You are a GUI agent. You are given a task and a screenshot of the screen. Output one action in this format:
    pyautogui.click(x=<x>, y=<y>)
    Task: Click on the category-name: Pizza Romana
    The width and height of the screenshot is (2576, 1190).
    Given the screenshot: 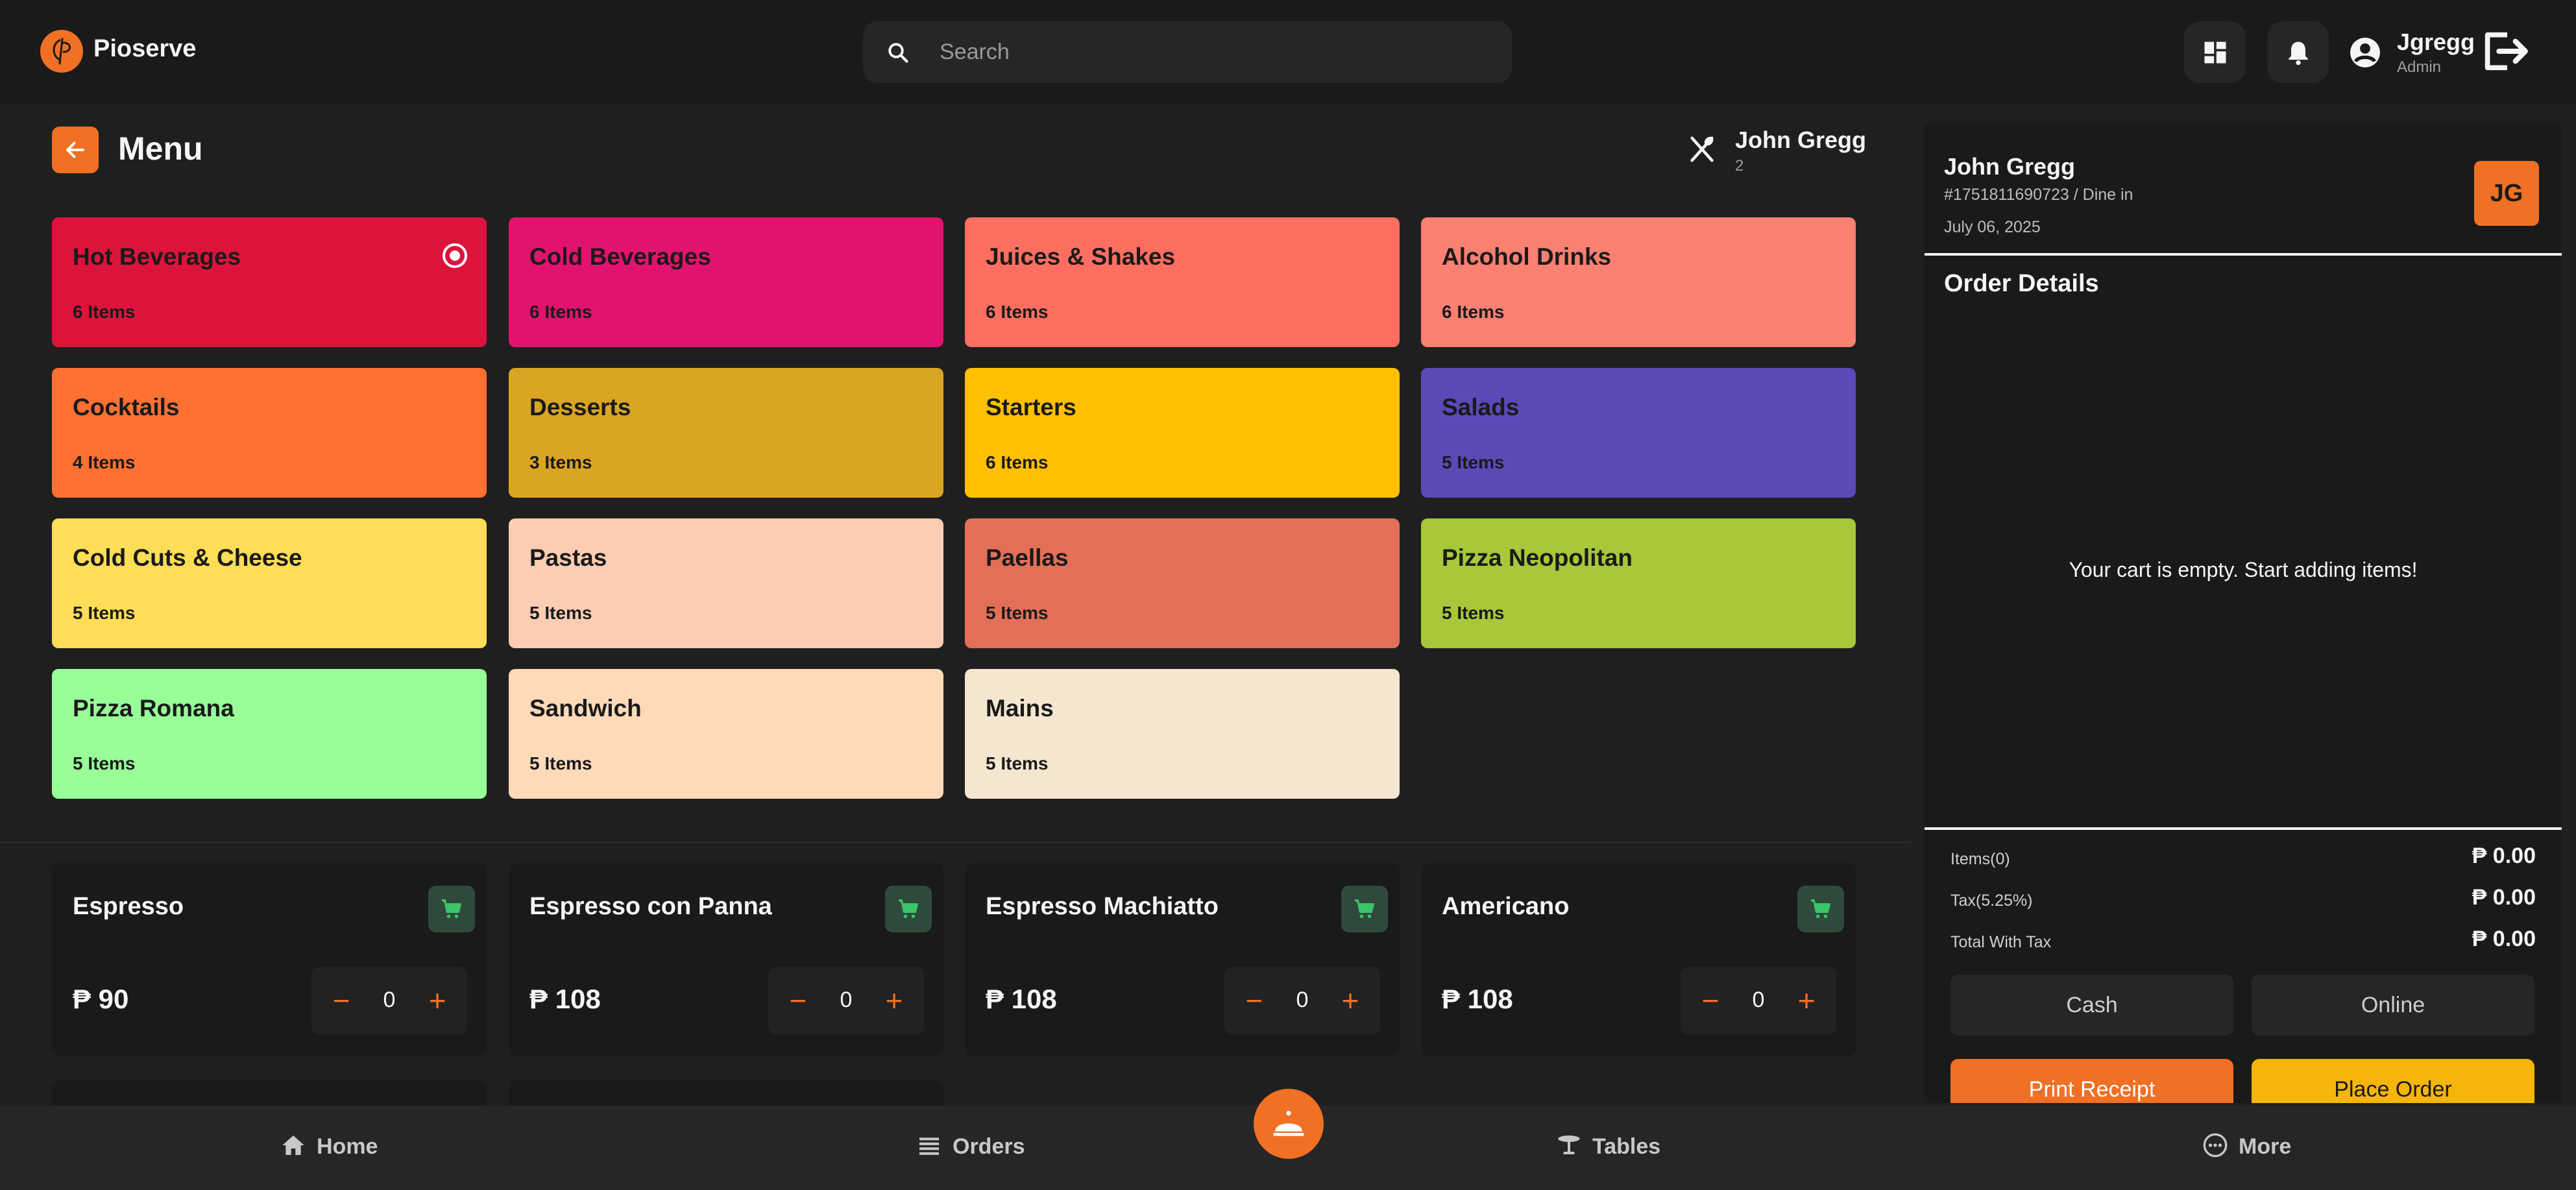 What is the action you would take?
    pyautogui.click(x=153, y=708)
    